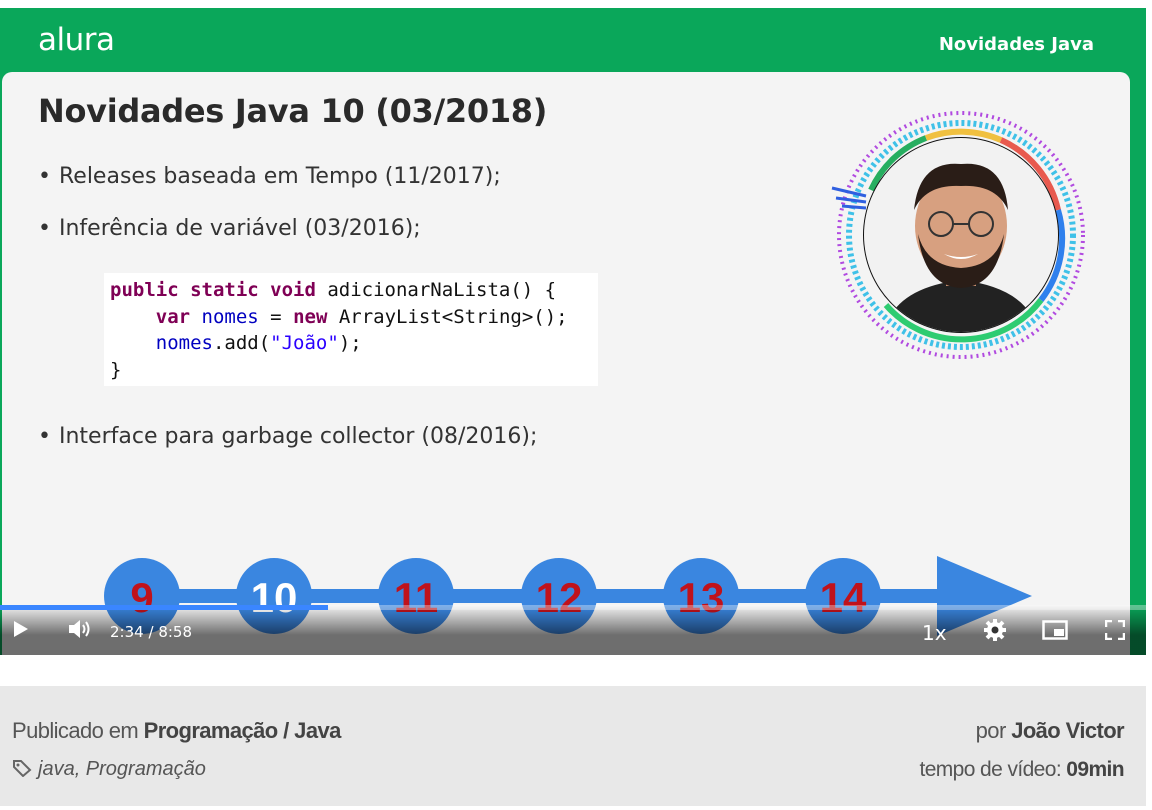 Image resolution: width=1152 pixels, height=810 pixels. I want to click on progress-bar, so click(573, 607).